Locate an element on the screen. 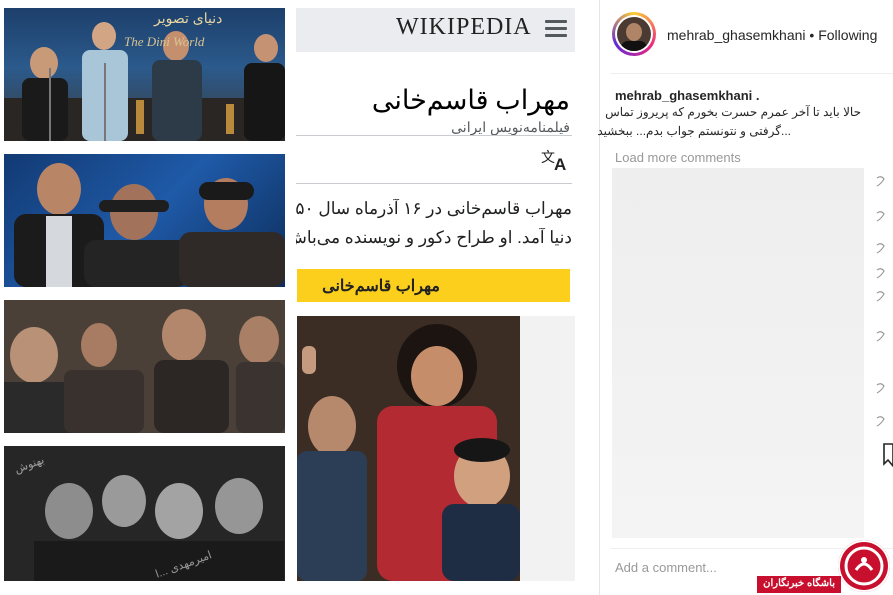 This screenshot has height=595, width=893. photo-laughing-group is located at coordinates (408, 448).